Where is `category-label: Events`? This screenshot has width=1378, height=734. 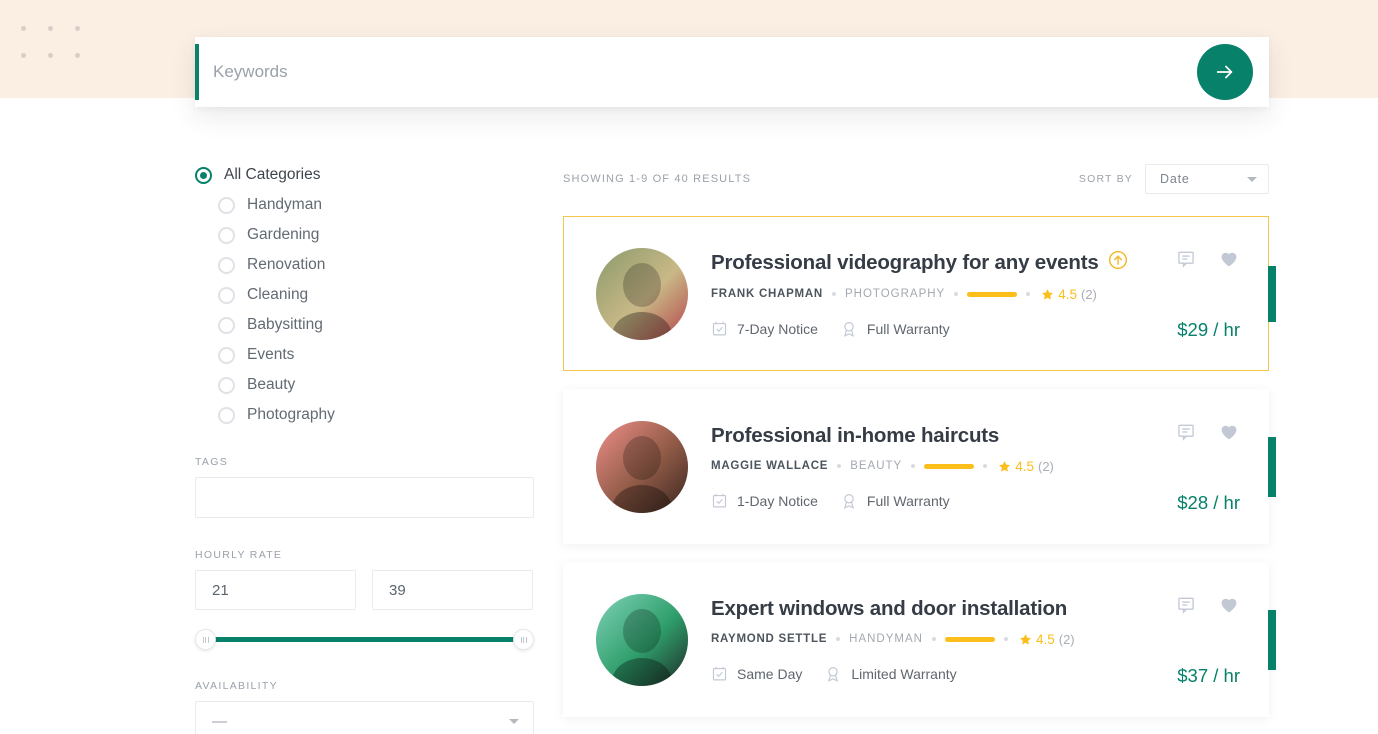
category-label: Events is located at coordinates (271, 354).